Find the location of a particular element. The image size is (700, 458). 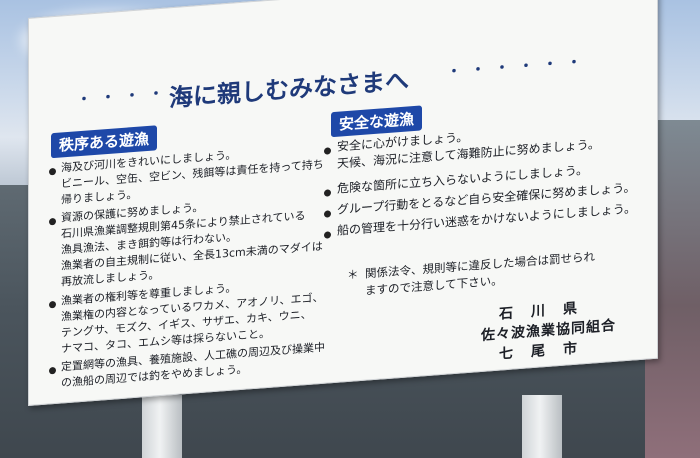

legal-note: 関係法令、規則等に違反した場合は罰せられ ますので注意して下さい。 is located at coordinates (480, 273).